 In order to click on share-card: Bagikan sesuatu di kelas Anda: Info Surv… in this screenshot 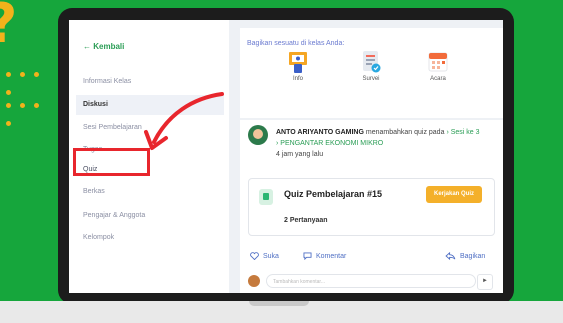, I will do `click(371, 73)`.